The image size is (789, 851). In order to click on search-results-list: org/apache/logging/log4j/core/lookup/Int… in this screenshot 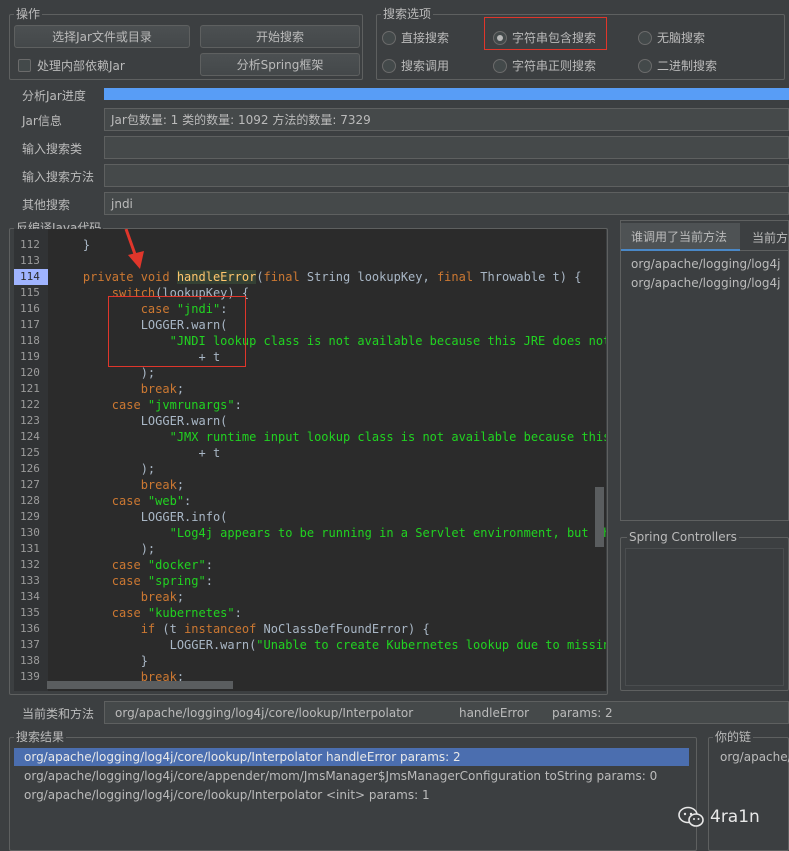, I will do `click(352, 798)`.